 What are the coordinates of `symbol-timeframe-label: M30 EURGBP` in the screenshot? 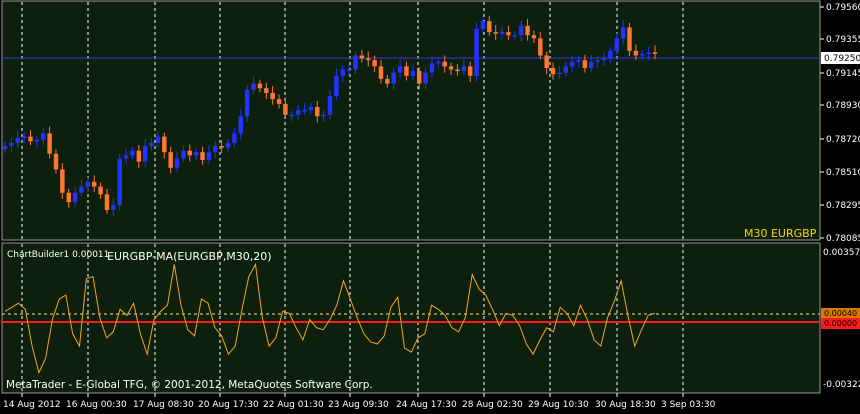 It's located at (780, 233).